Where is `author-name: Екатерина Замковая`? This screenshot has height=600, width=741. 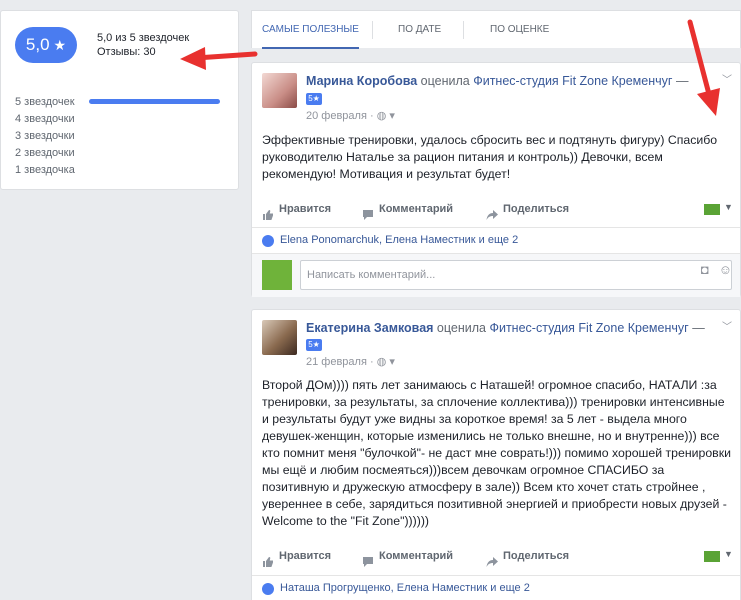 author-name: Екатерина Замковая is located at coordinates (369, 328).